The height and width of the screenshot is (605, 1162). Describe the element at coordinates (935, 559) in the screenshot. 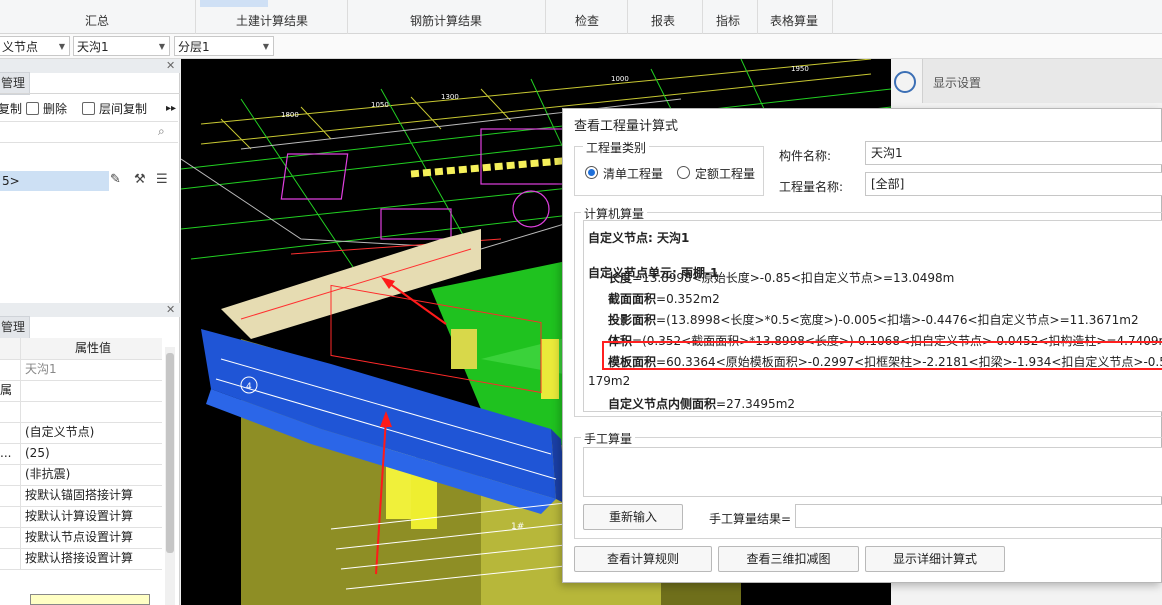

I see `show-detail-formula-button: 显示详细计算式` at that location.